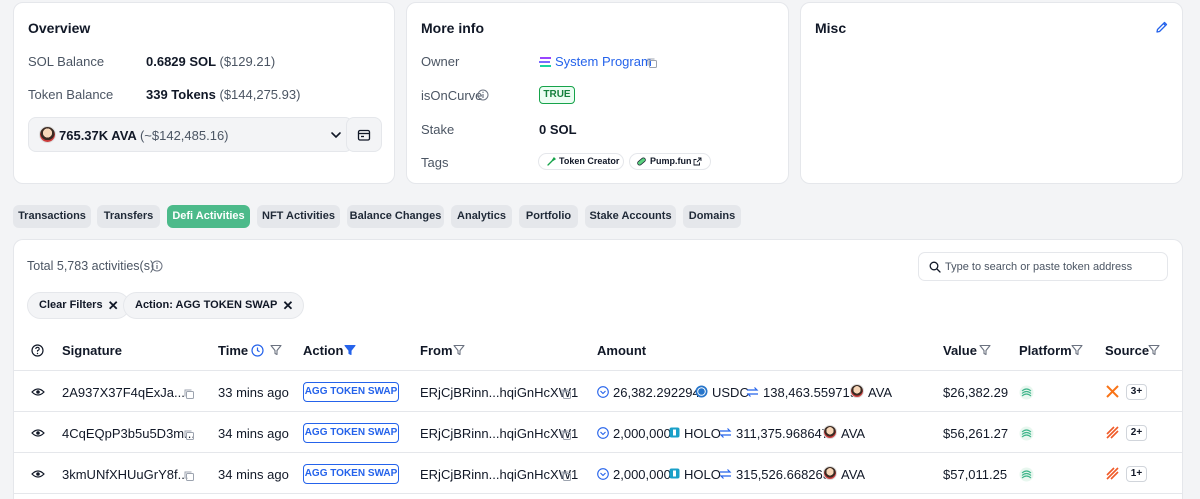 The width and height of the screenshot is (1200, 499). What do you see at coordinates (59, 28) in the screenshot?
I see `overview-title: Overview` at bounding box center [59, 28].